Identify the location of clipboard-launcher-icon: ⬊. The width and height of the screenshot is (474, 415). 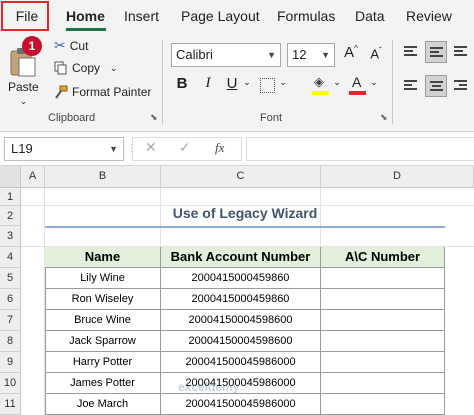
(154, 117).